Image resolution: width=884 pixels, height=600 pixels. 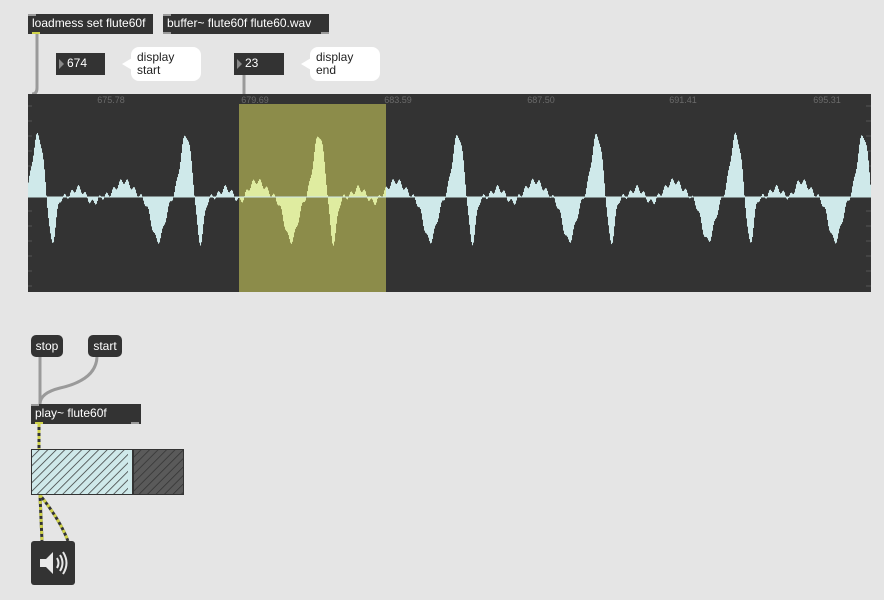 I want to click on display-end-comment: display end, so click(x=340, y=64).